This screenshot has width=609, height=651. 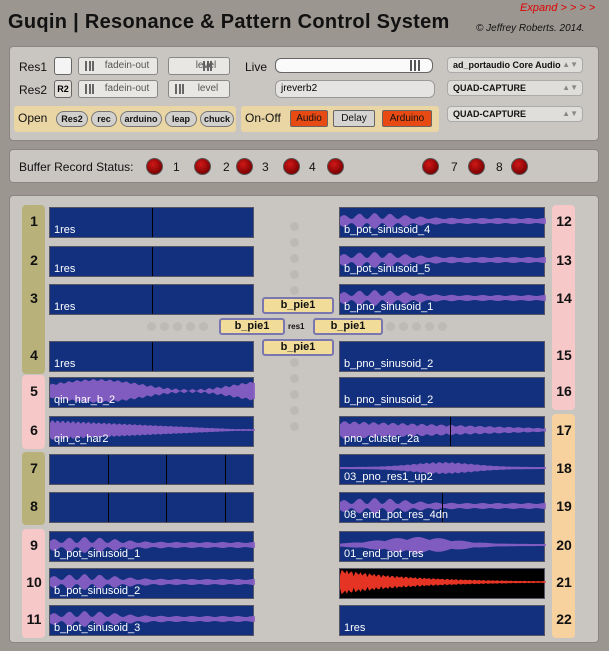 I want to click on open-chuck-button: chuck, so click(x=217, y=119).